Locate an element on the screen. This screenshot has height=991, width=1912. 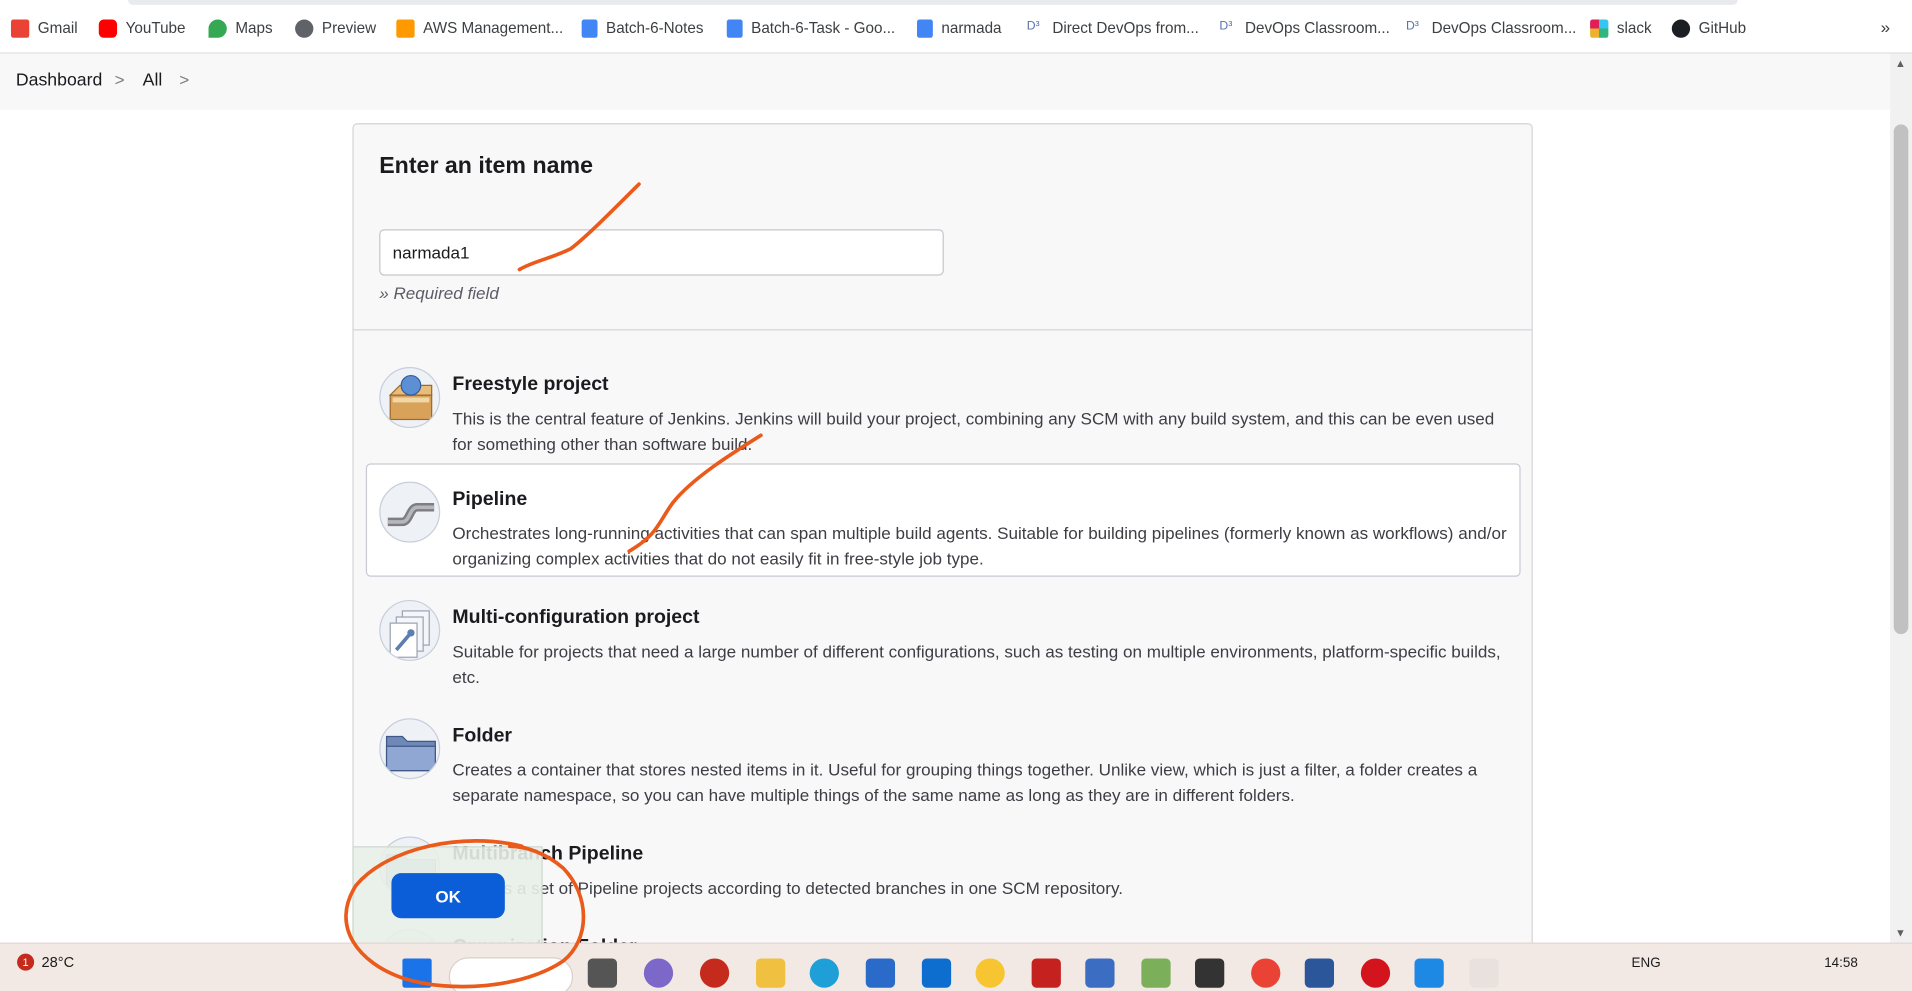
bookmark-github: GitHub is located at coordinates (1709, 28).